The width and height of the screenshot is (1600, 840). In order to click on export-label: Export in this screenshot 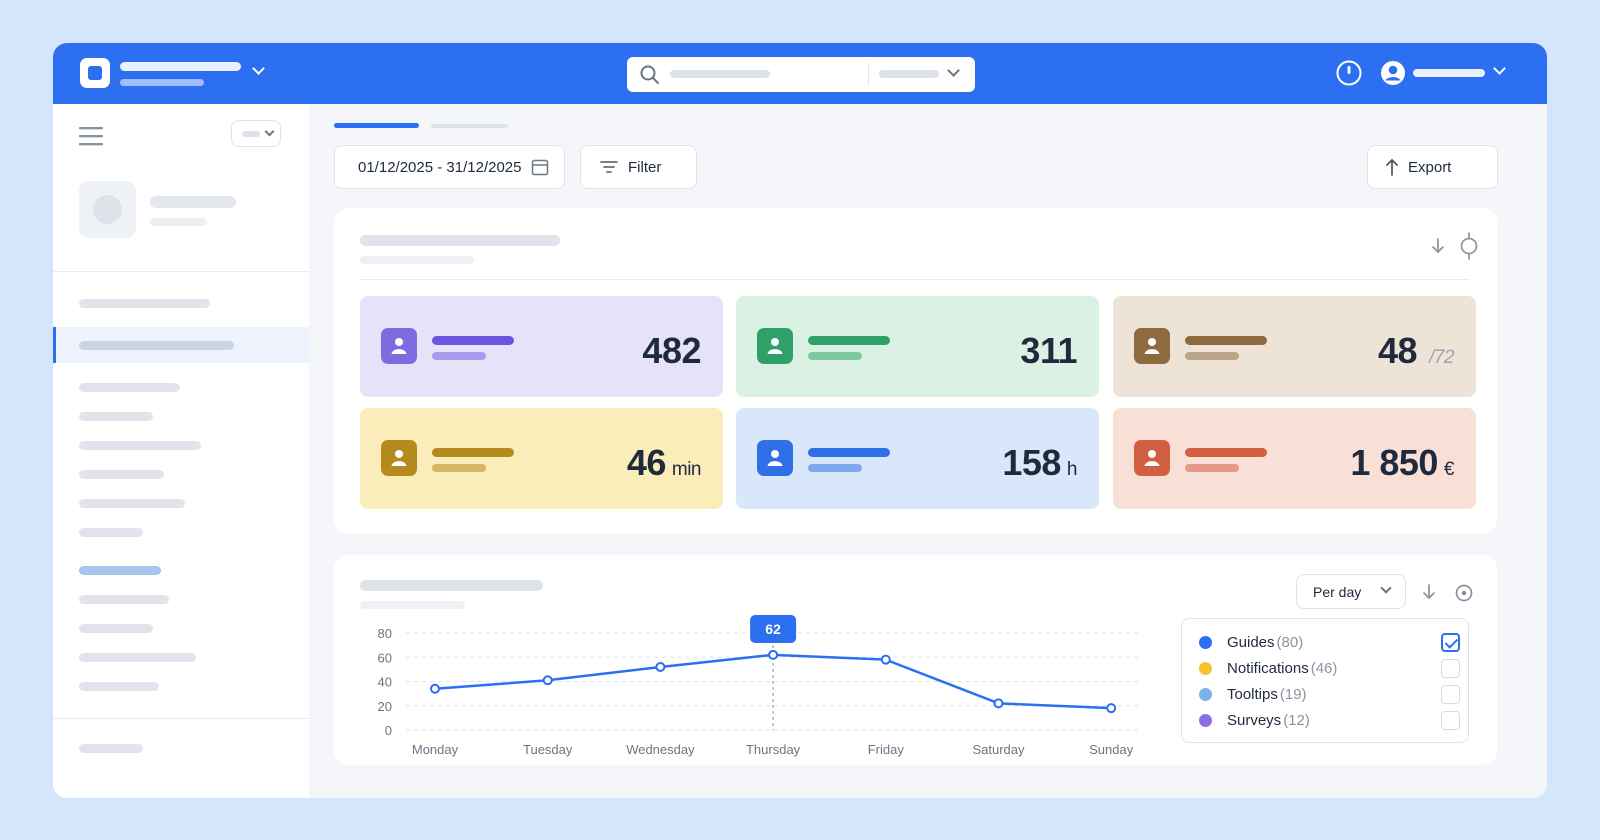, I will do `click(1430, 167)`.